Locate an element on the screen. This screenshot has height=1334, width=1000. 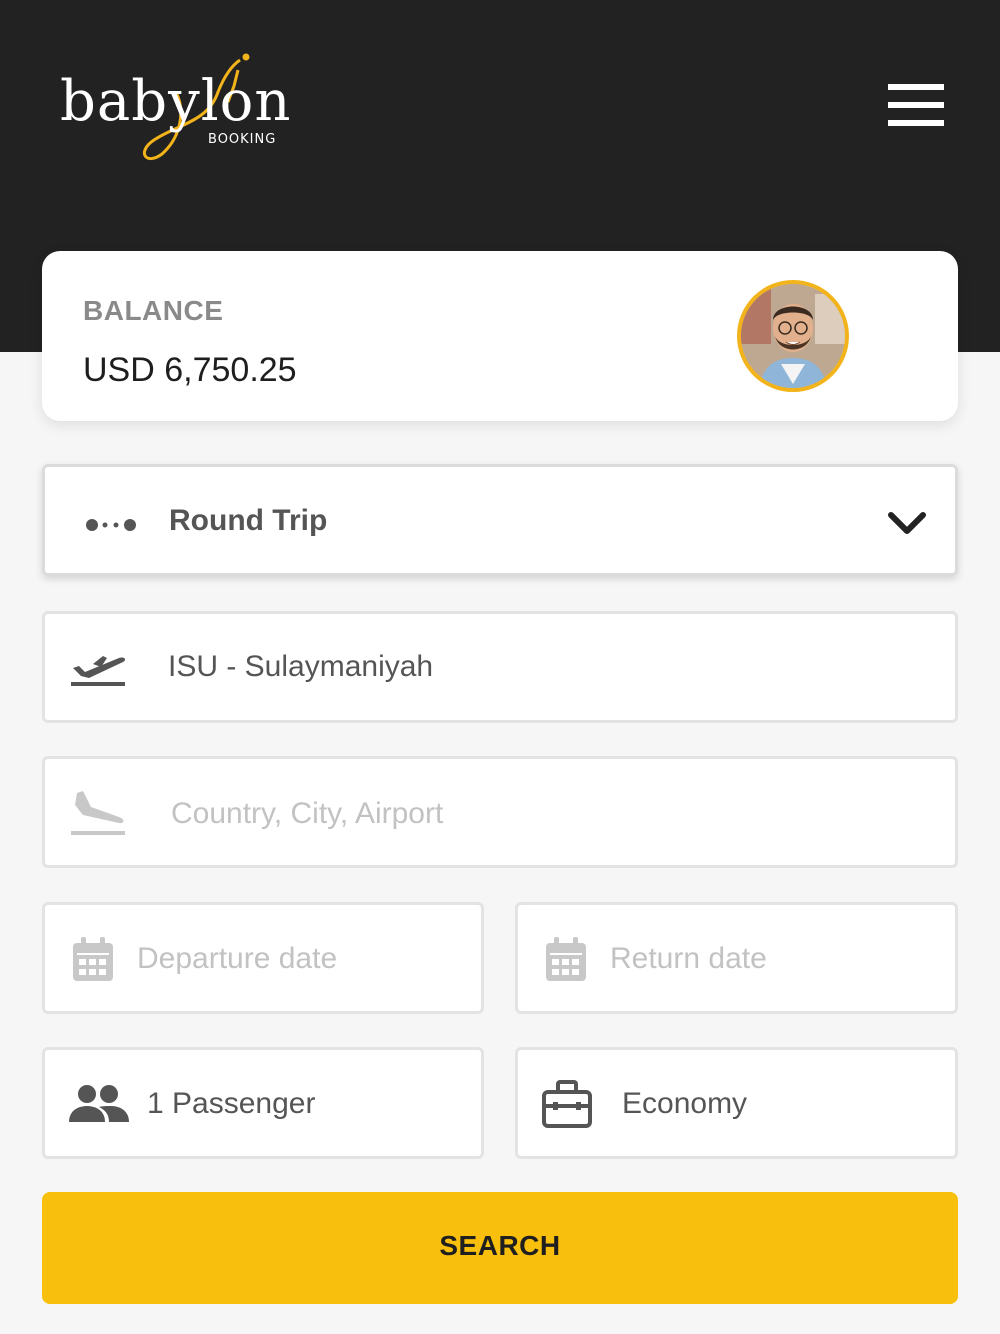
takeoff-icon is located at coordinates (98, 671).